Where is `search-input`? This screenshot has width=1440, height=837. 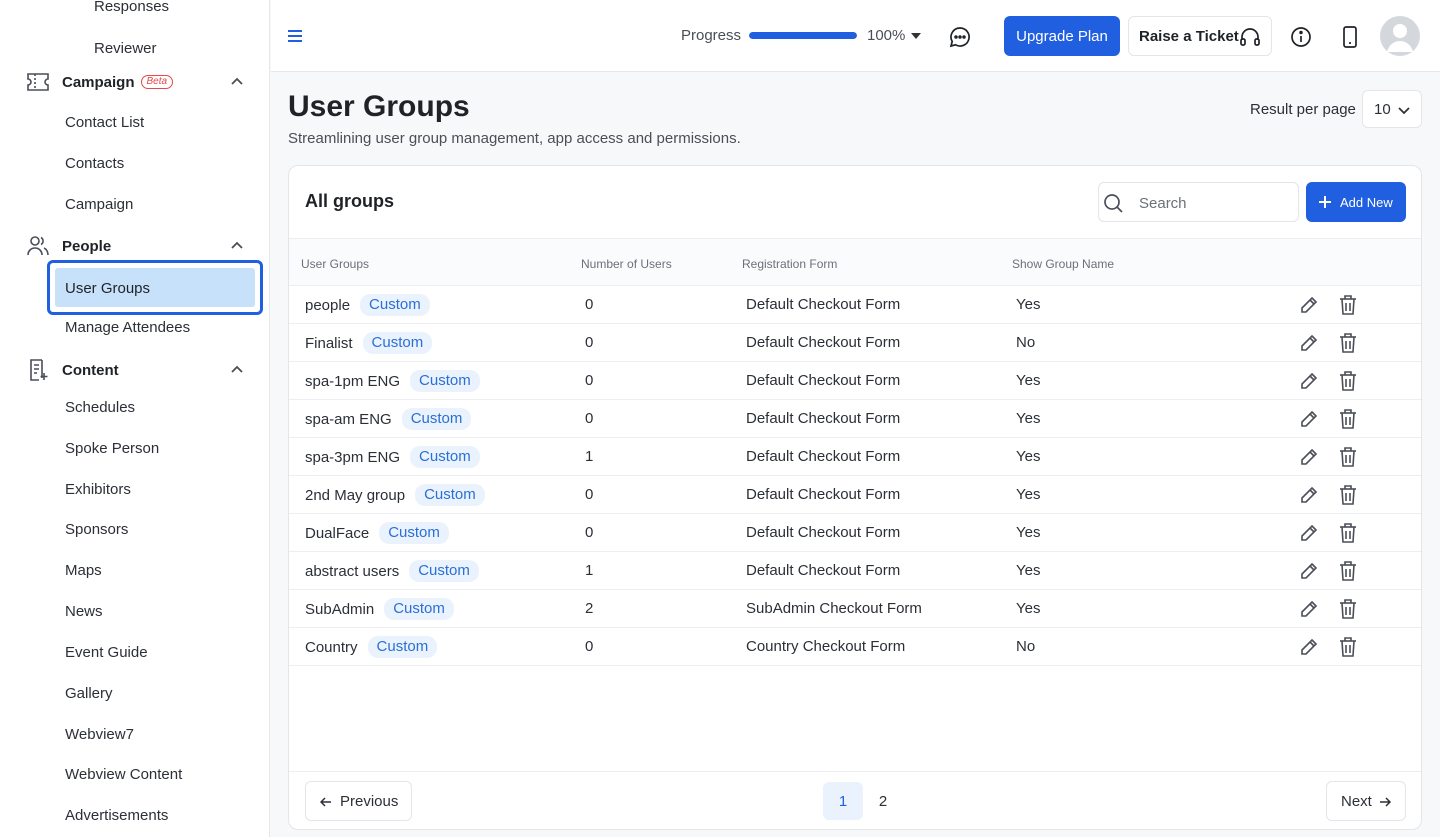 search-input is located at coordinates (1214, 203).